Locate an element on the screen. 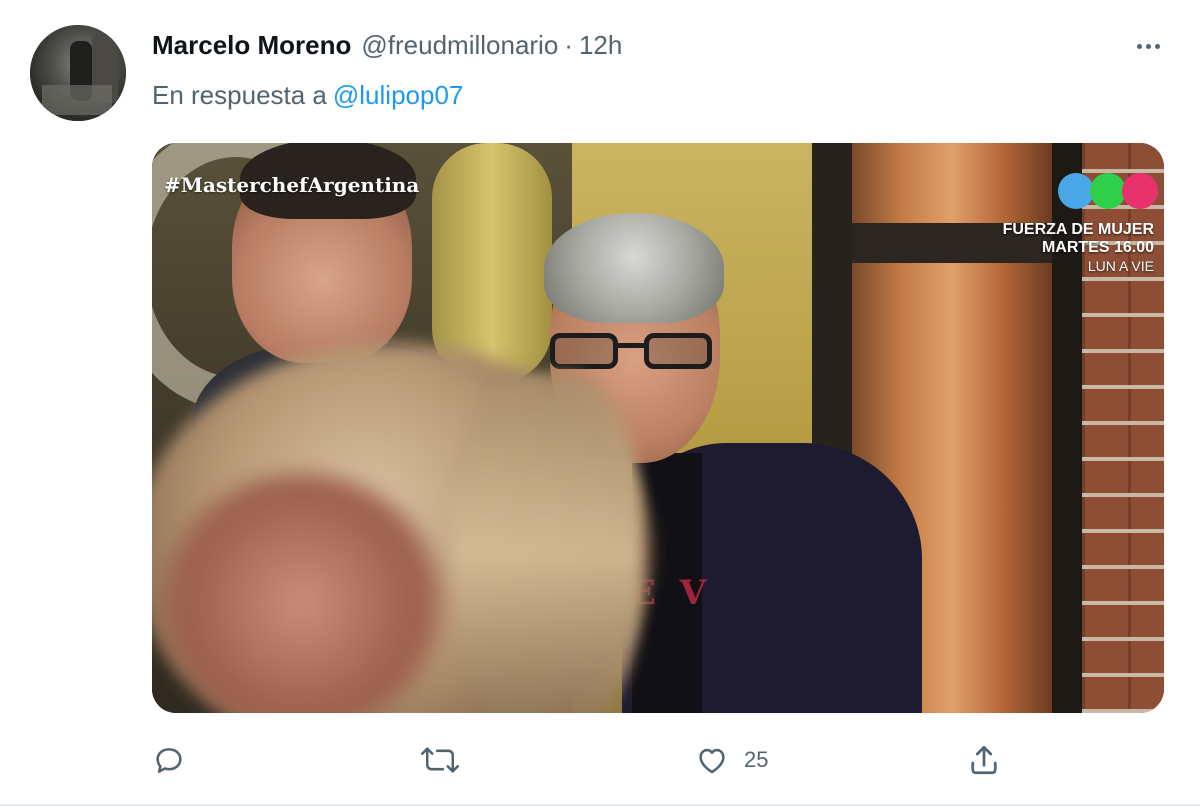 This screenshot has width=1200, height=806. author-handle: @freudmillonario is located at coordinates (459, 45).